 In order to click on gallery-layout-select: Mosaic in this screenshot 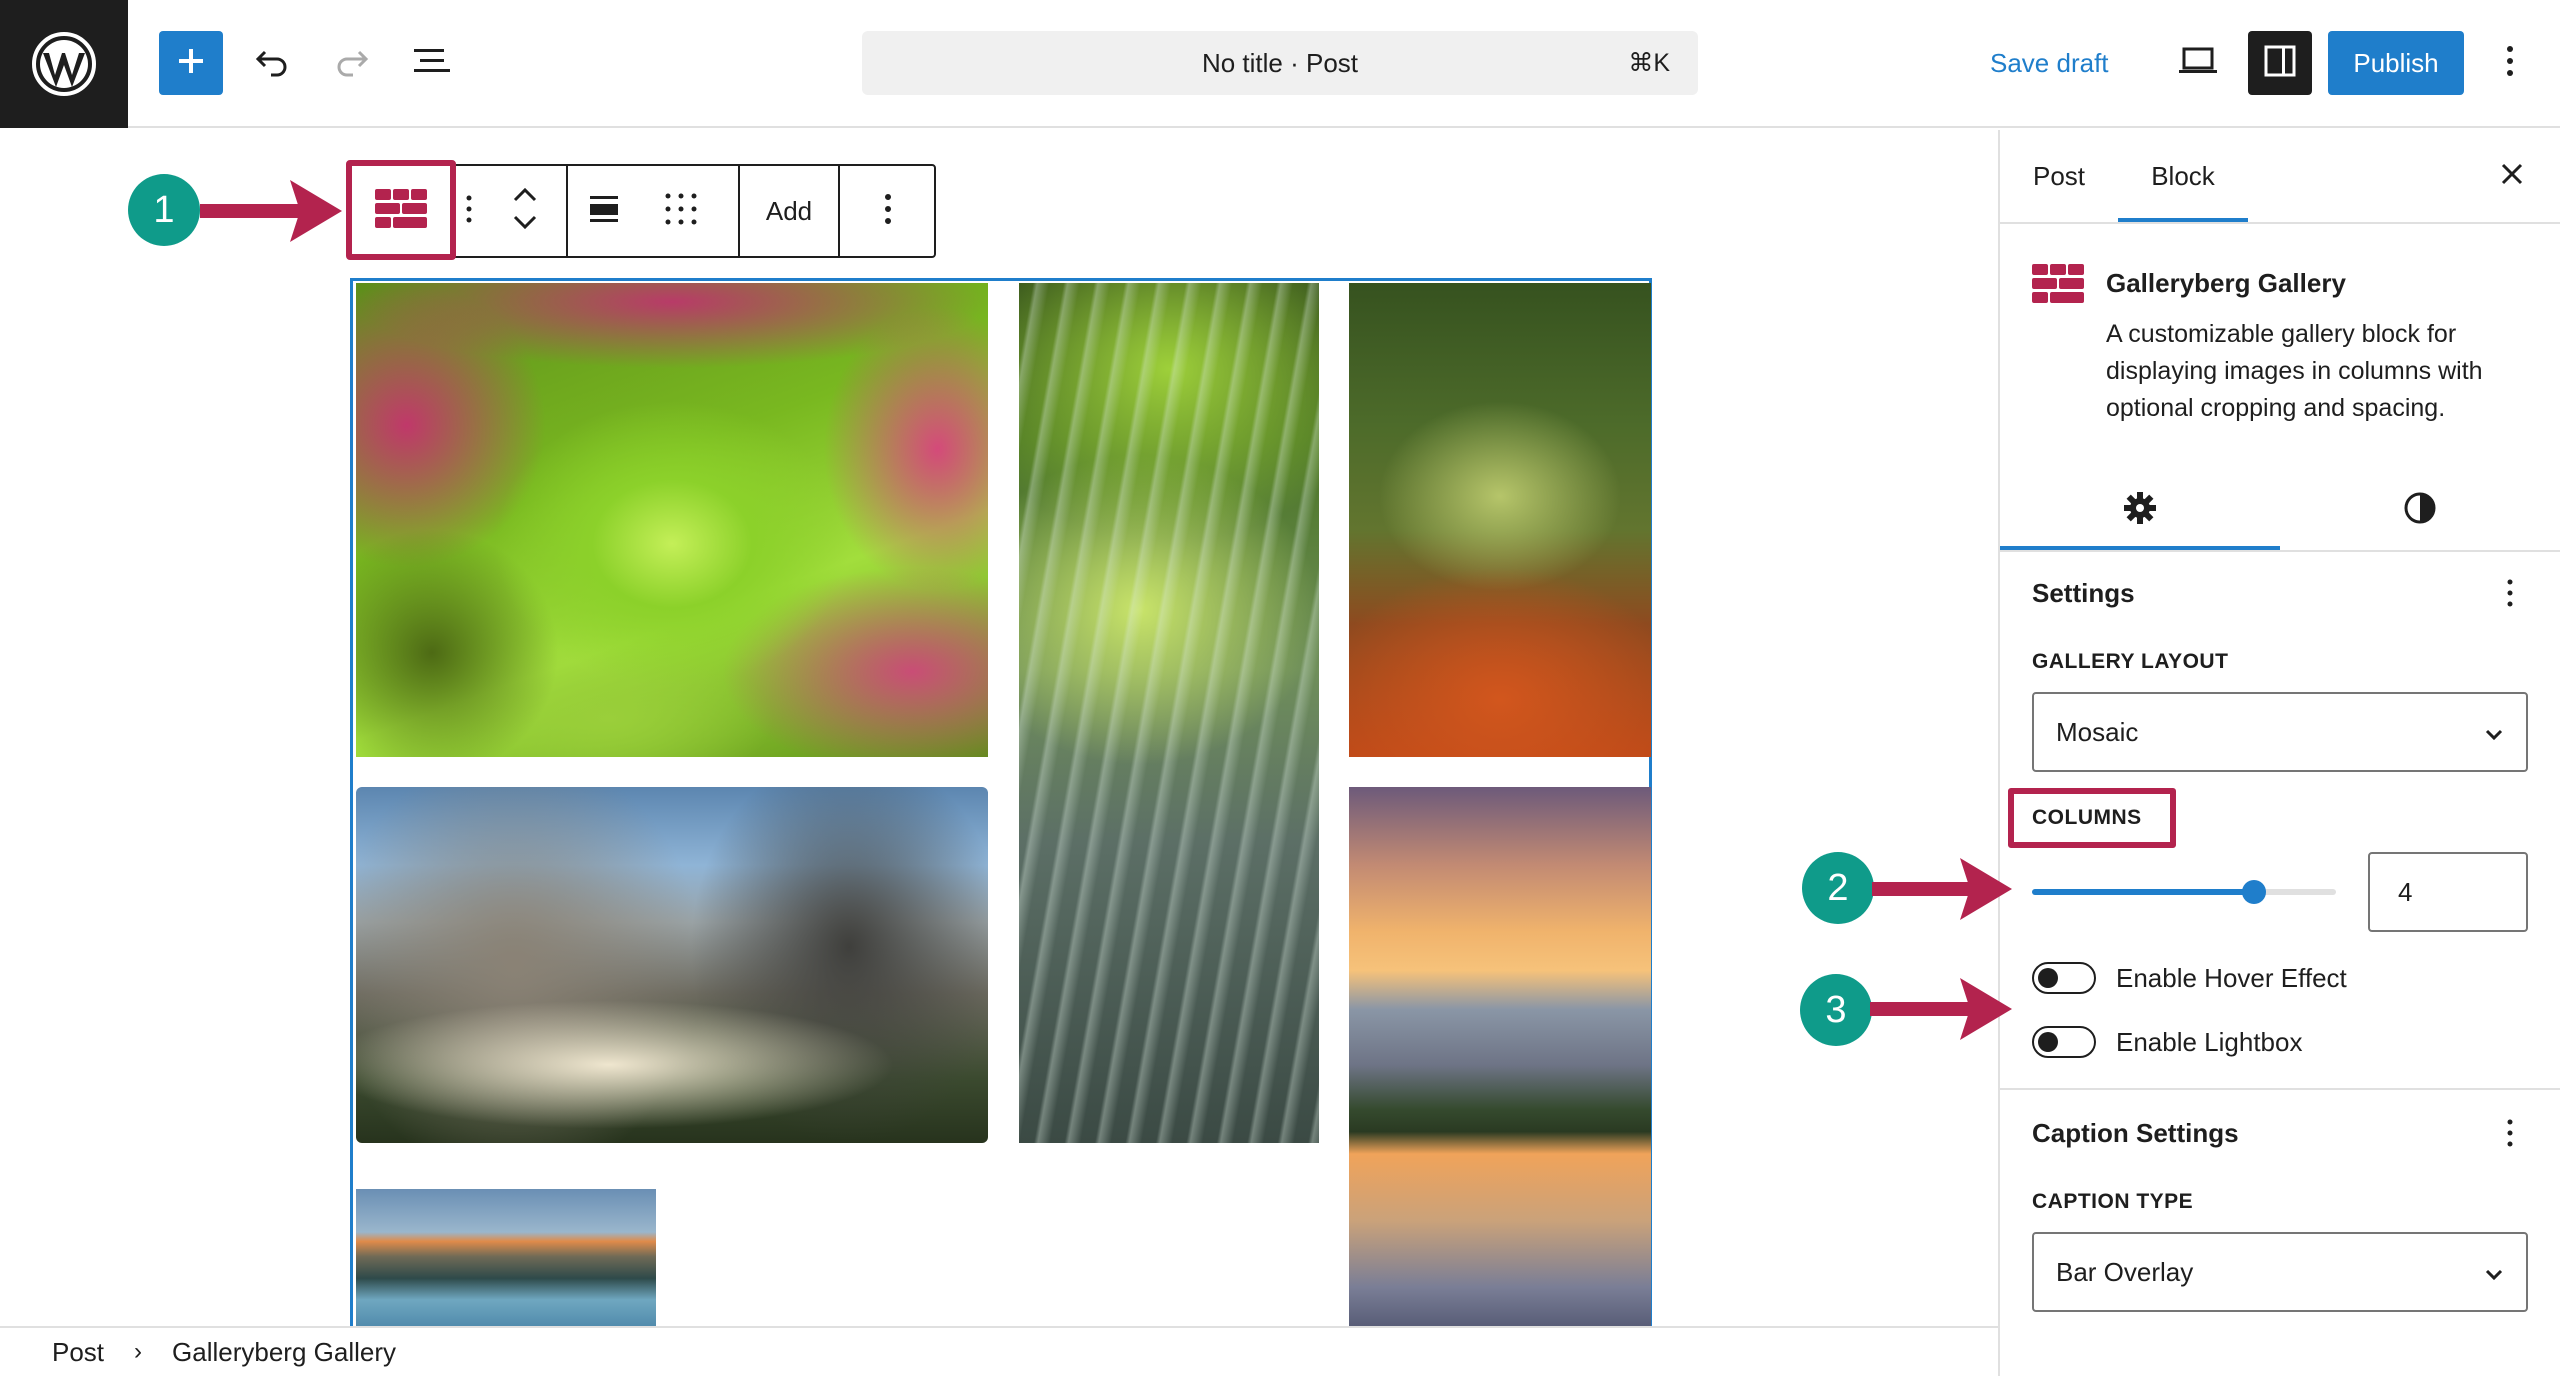, I will do `click(2280, 732)`.